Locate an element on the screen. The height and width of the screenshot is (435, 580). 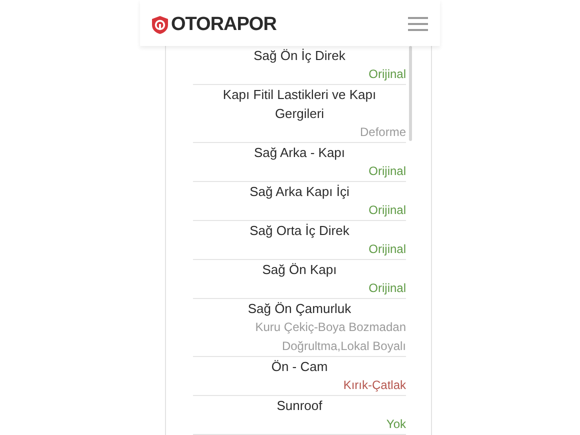
part-name: Sunroof is located at coordinates (300, 406).